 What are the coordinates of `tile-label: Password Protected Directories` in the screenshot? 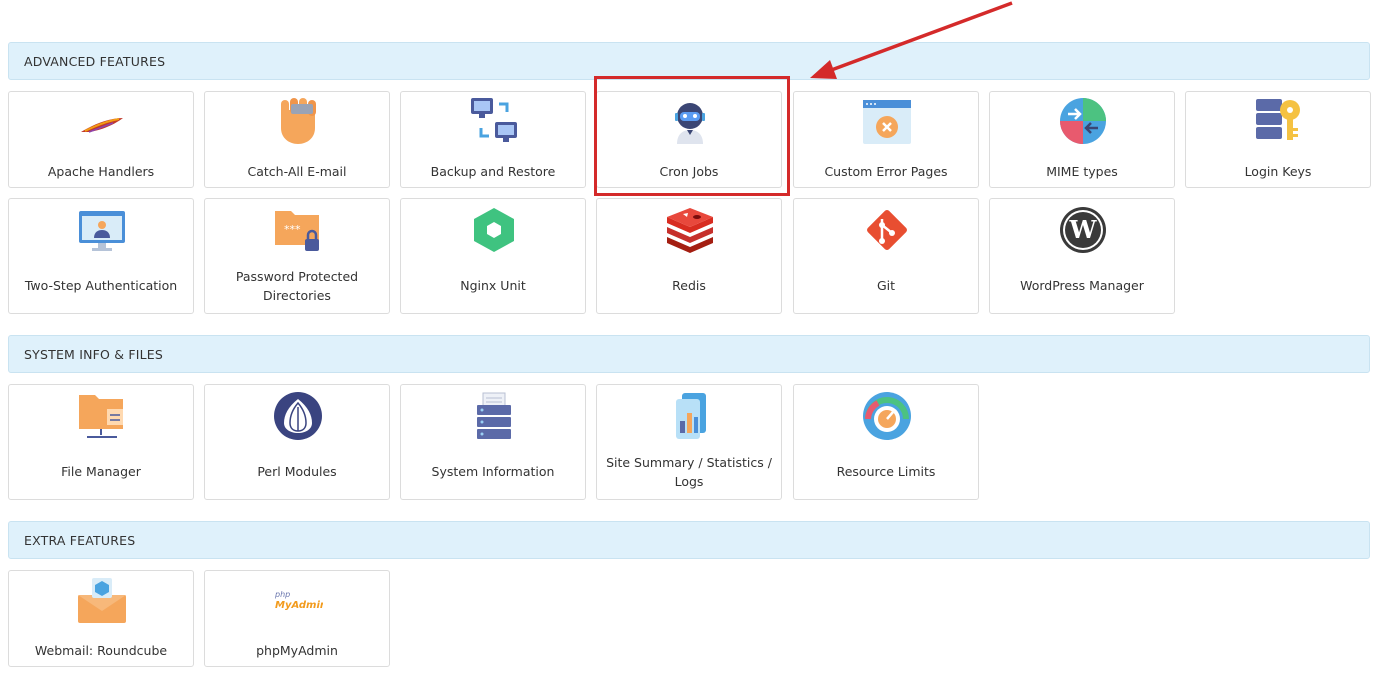 It's located at (297, 286).